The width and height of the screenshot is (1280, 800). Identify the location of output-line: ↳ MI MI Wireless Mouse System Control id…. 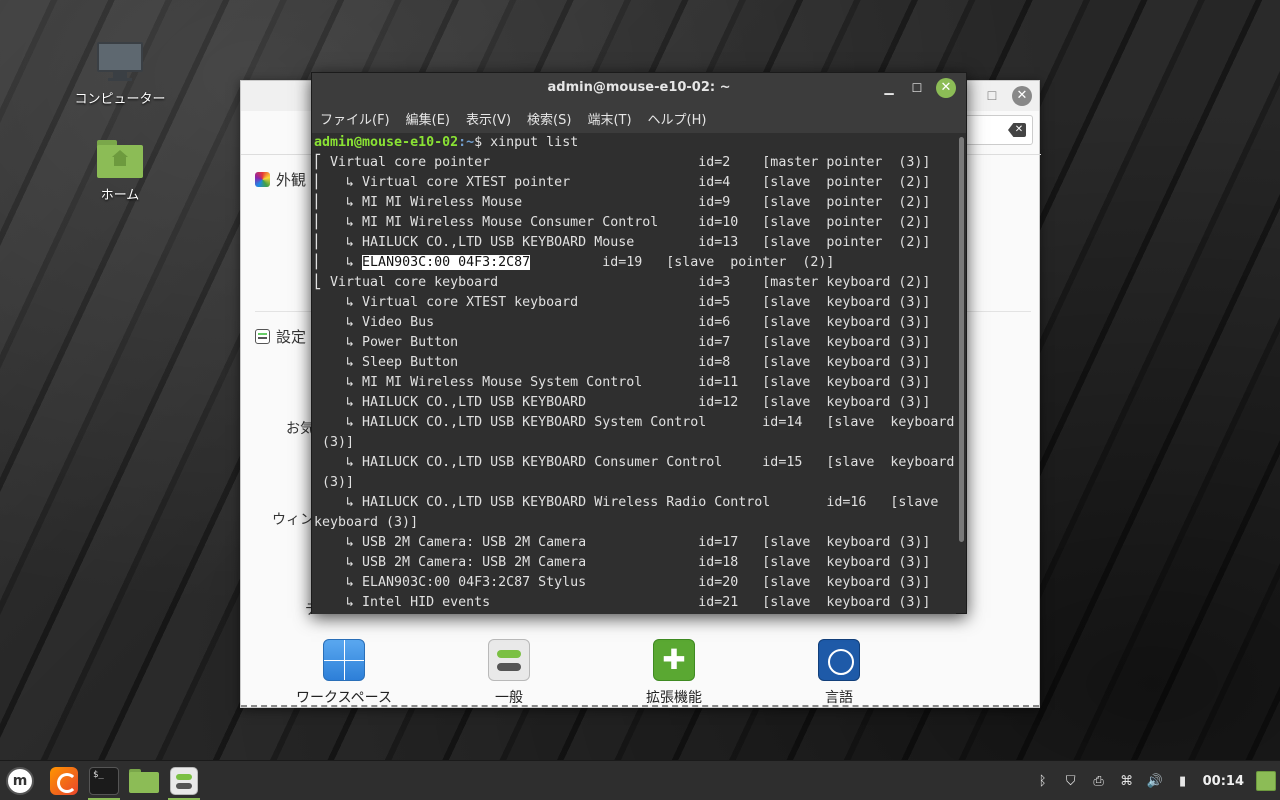
(622, 382).